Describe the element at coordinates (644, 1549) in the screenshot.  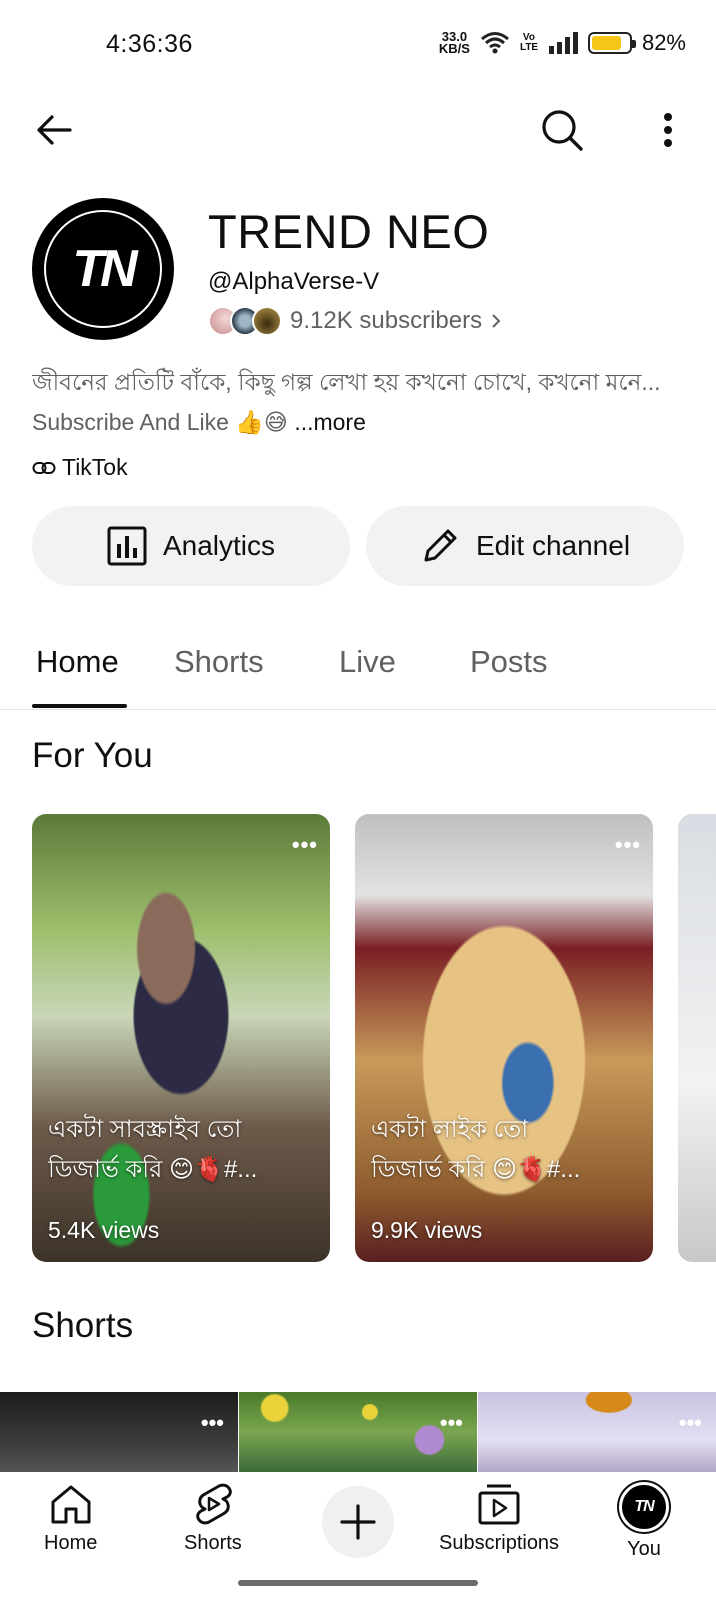
I see `nav-you-label: You` at that location.